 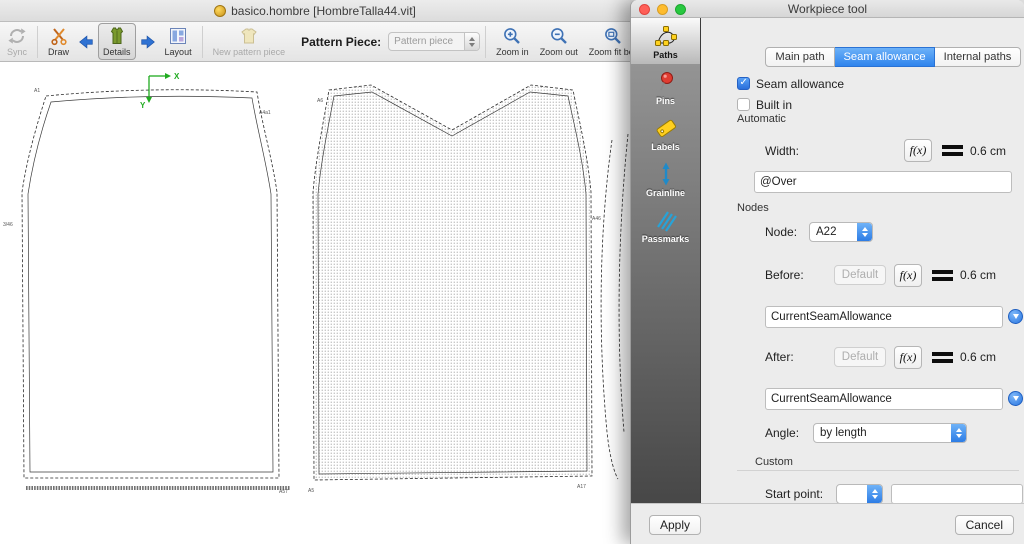 I want to click on start-point-combobox, so click(x=859, y=493).